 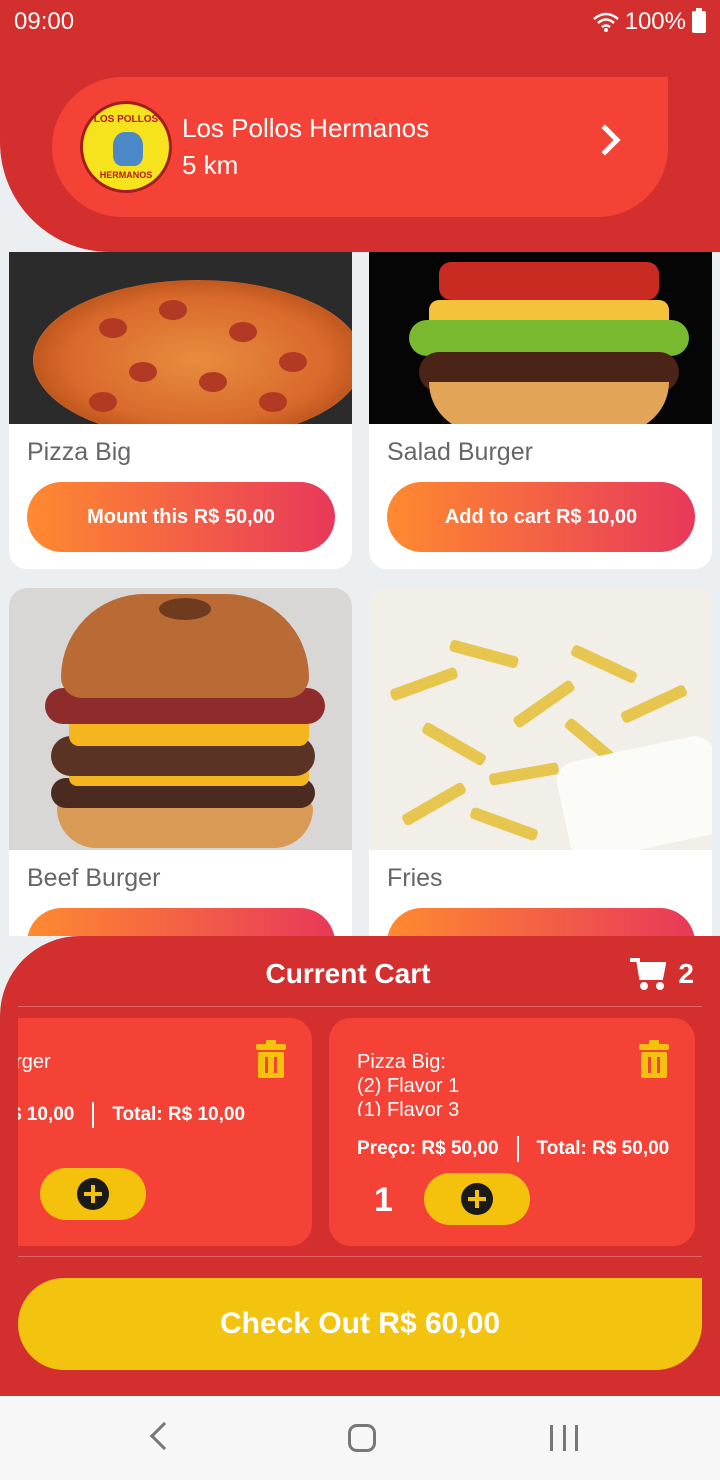 I want to click on cart-item-price: o: R$ 10,00, so click(x=46, y=1114).